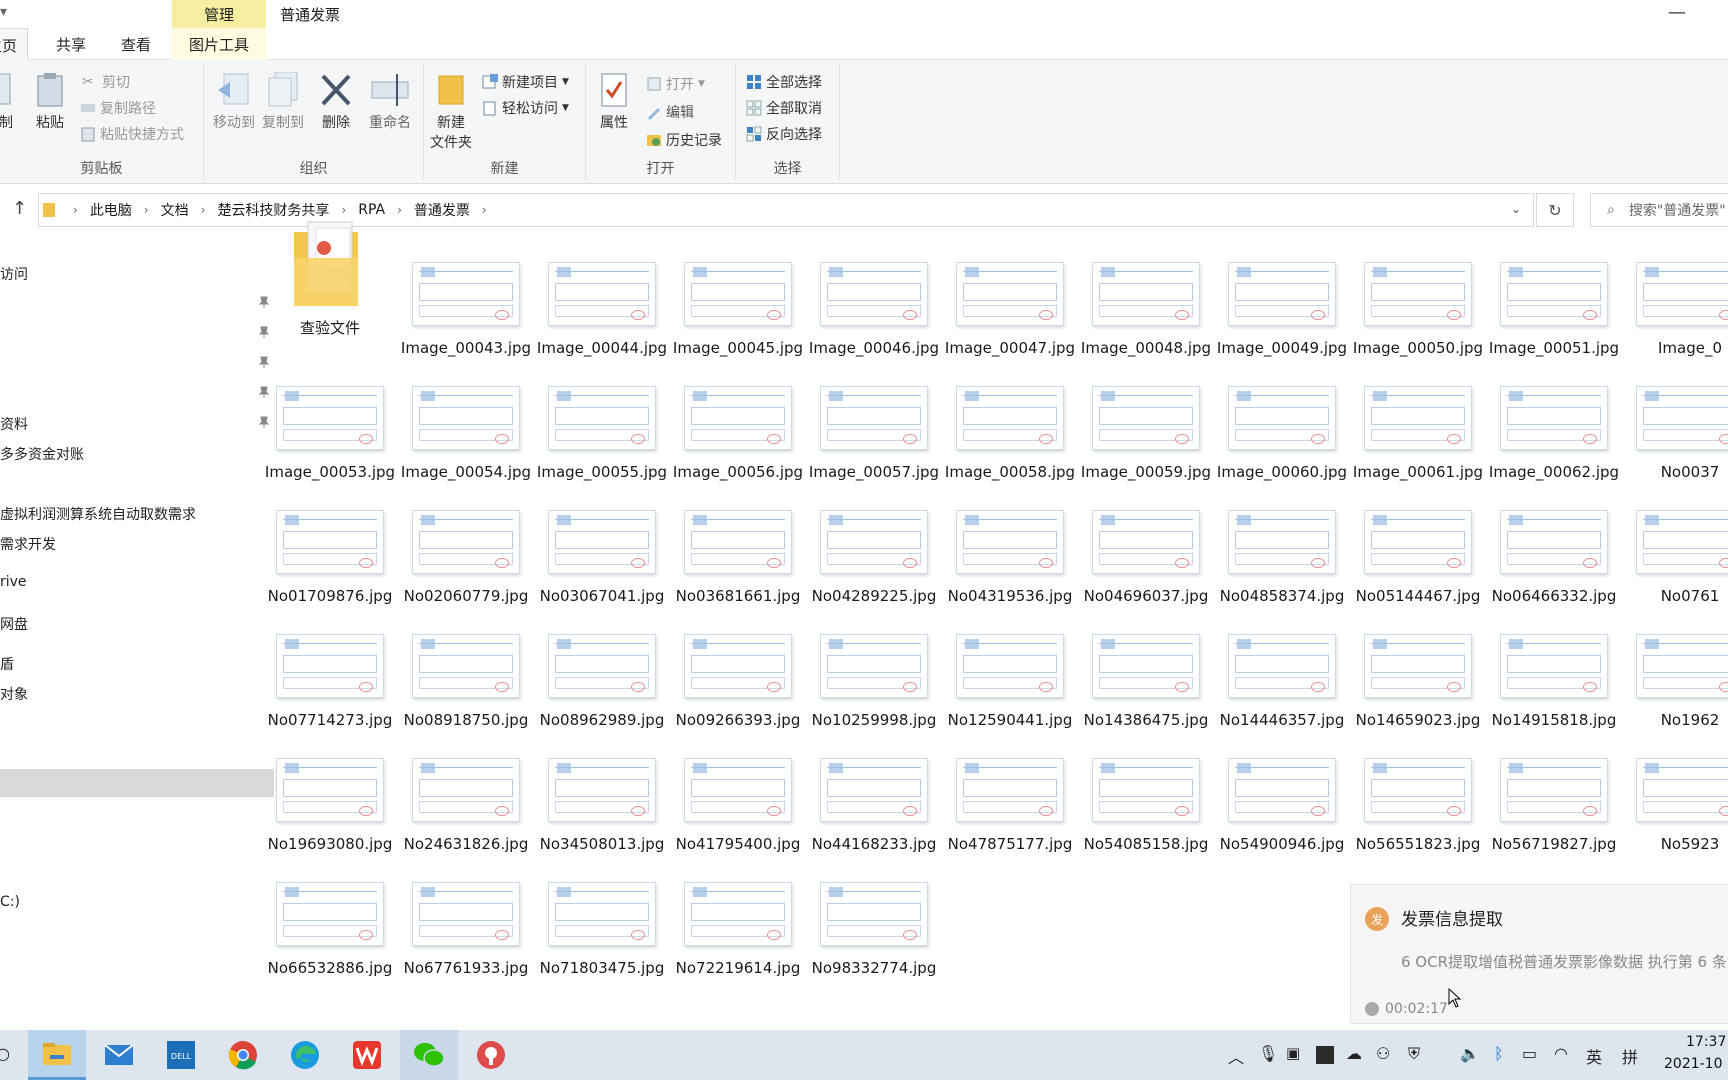 The image size is (1728, 1080). What do you see at coordinates (1010, 806) in the screenshot?
I see `file-item: No47875177.jpg` at bounding box center [1010, 806].